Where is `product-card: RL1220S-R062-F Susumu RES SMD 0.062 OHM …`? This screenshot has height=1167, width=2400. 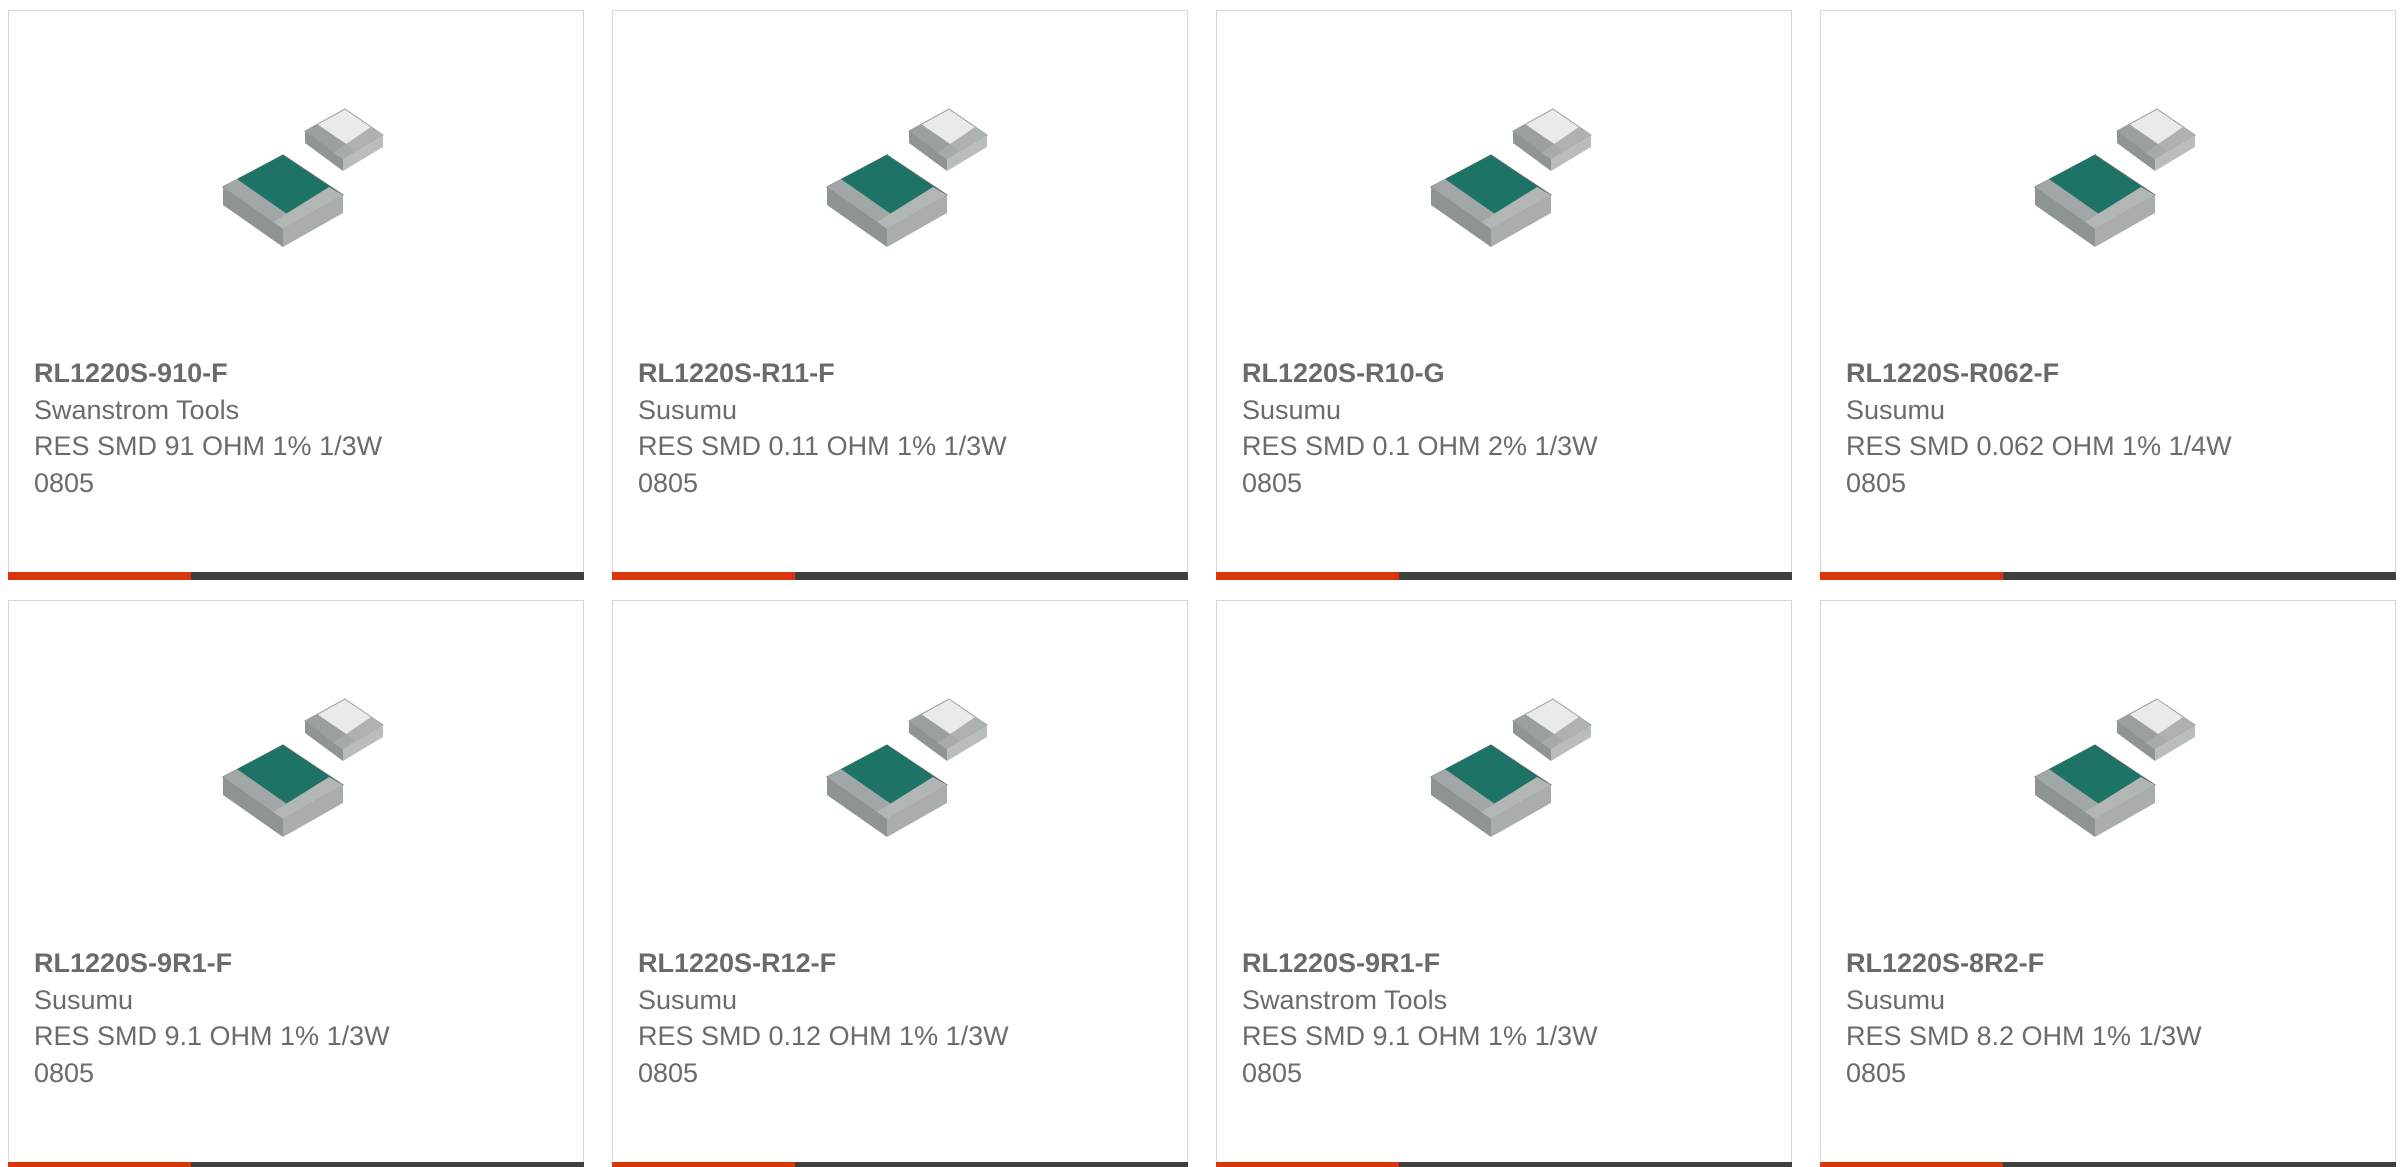
product-card: RL1220S-R062-F Susumu RES SMD 0.062 OHM … is located at coordinates (2108, 295).